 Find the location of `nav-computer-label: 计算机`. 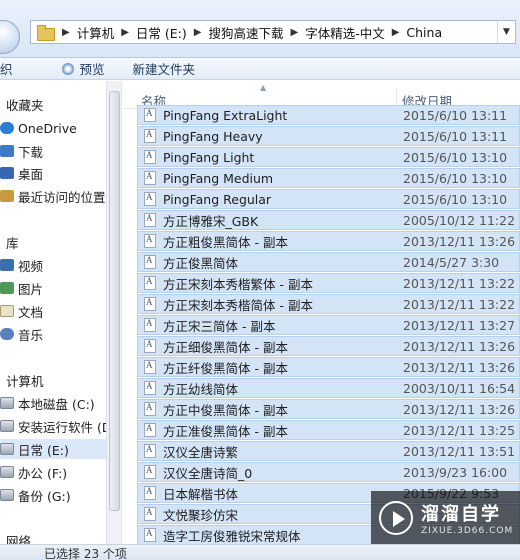

nav-computer-label: 计算机 is located at coordinates (25, 381).